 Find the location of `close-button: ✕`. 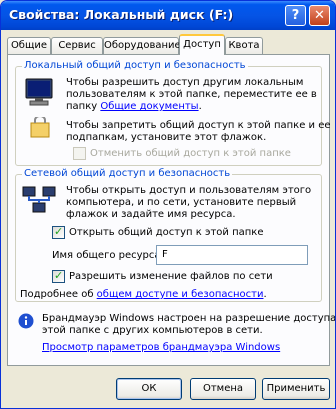

close-button: ✕ is located at coordinates (319, 15).